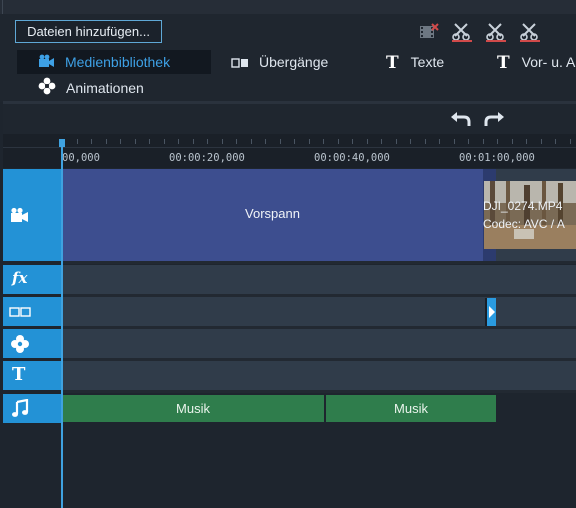 Image resolution: width=576 pixels, height=508 pixels. What do you see at coordinates (461, 118) in the screenshot?
I see `undo-icon` at bounding box center [461, 118].